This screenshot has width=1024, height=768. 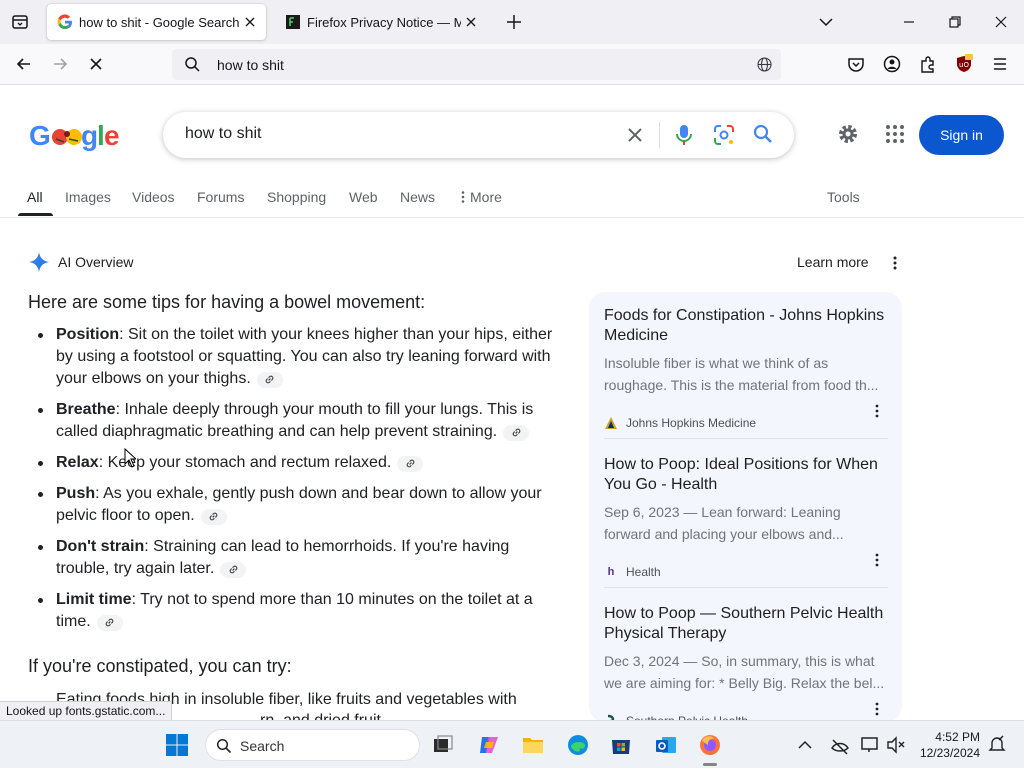 What do you see at coordinates (848, 134) in the screenshot?
I see `settings-gear-icon` at bounding box center [848, 134].